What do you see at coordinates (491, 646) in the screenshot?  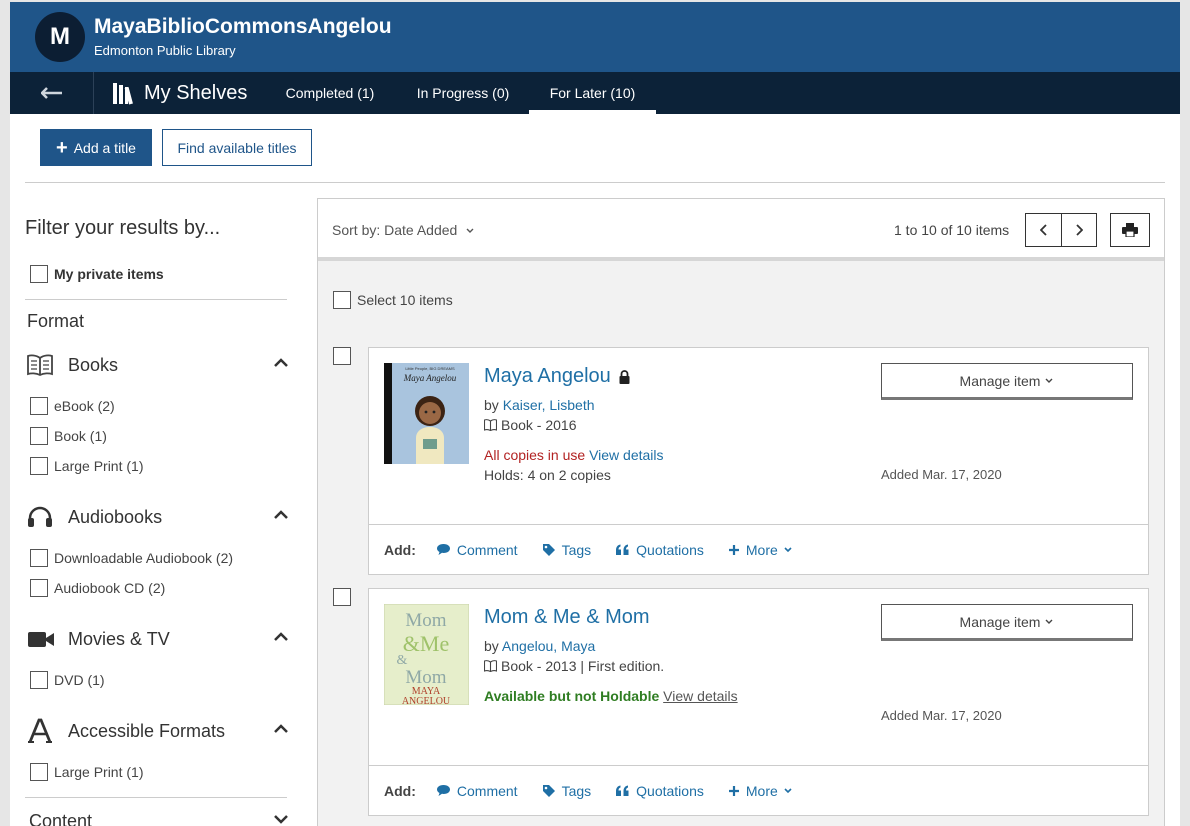 I see `by-prefix: by` at bounding box center [491, 646].